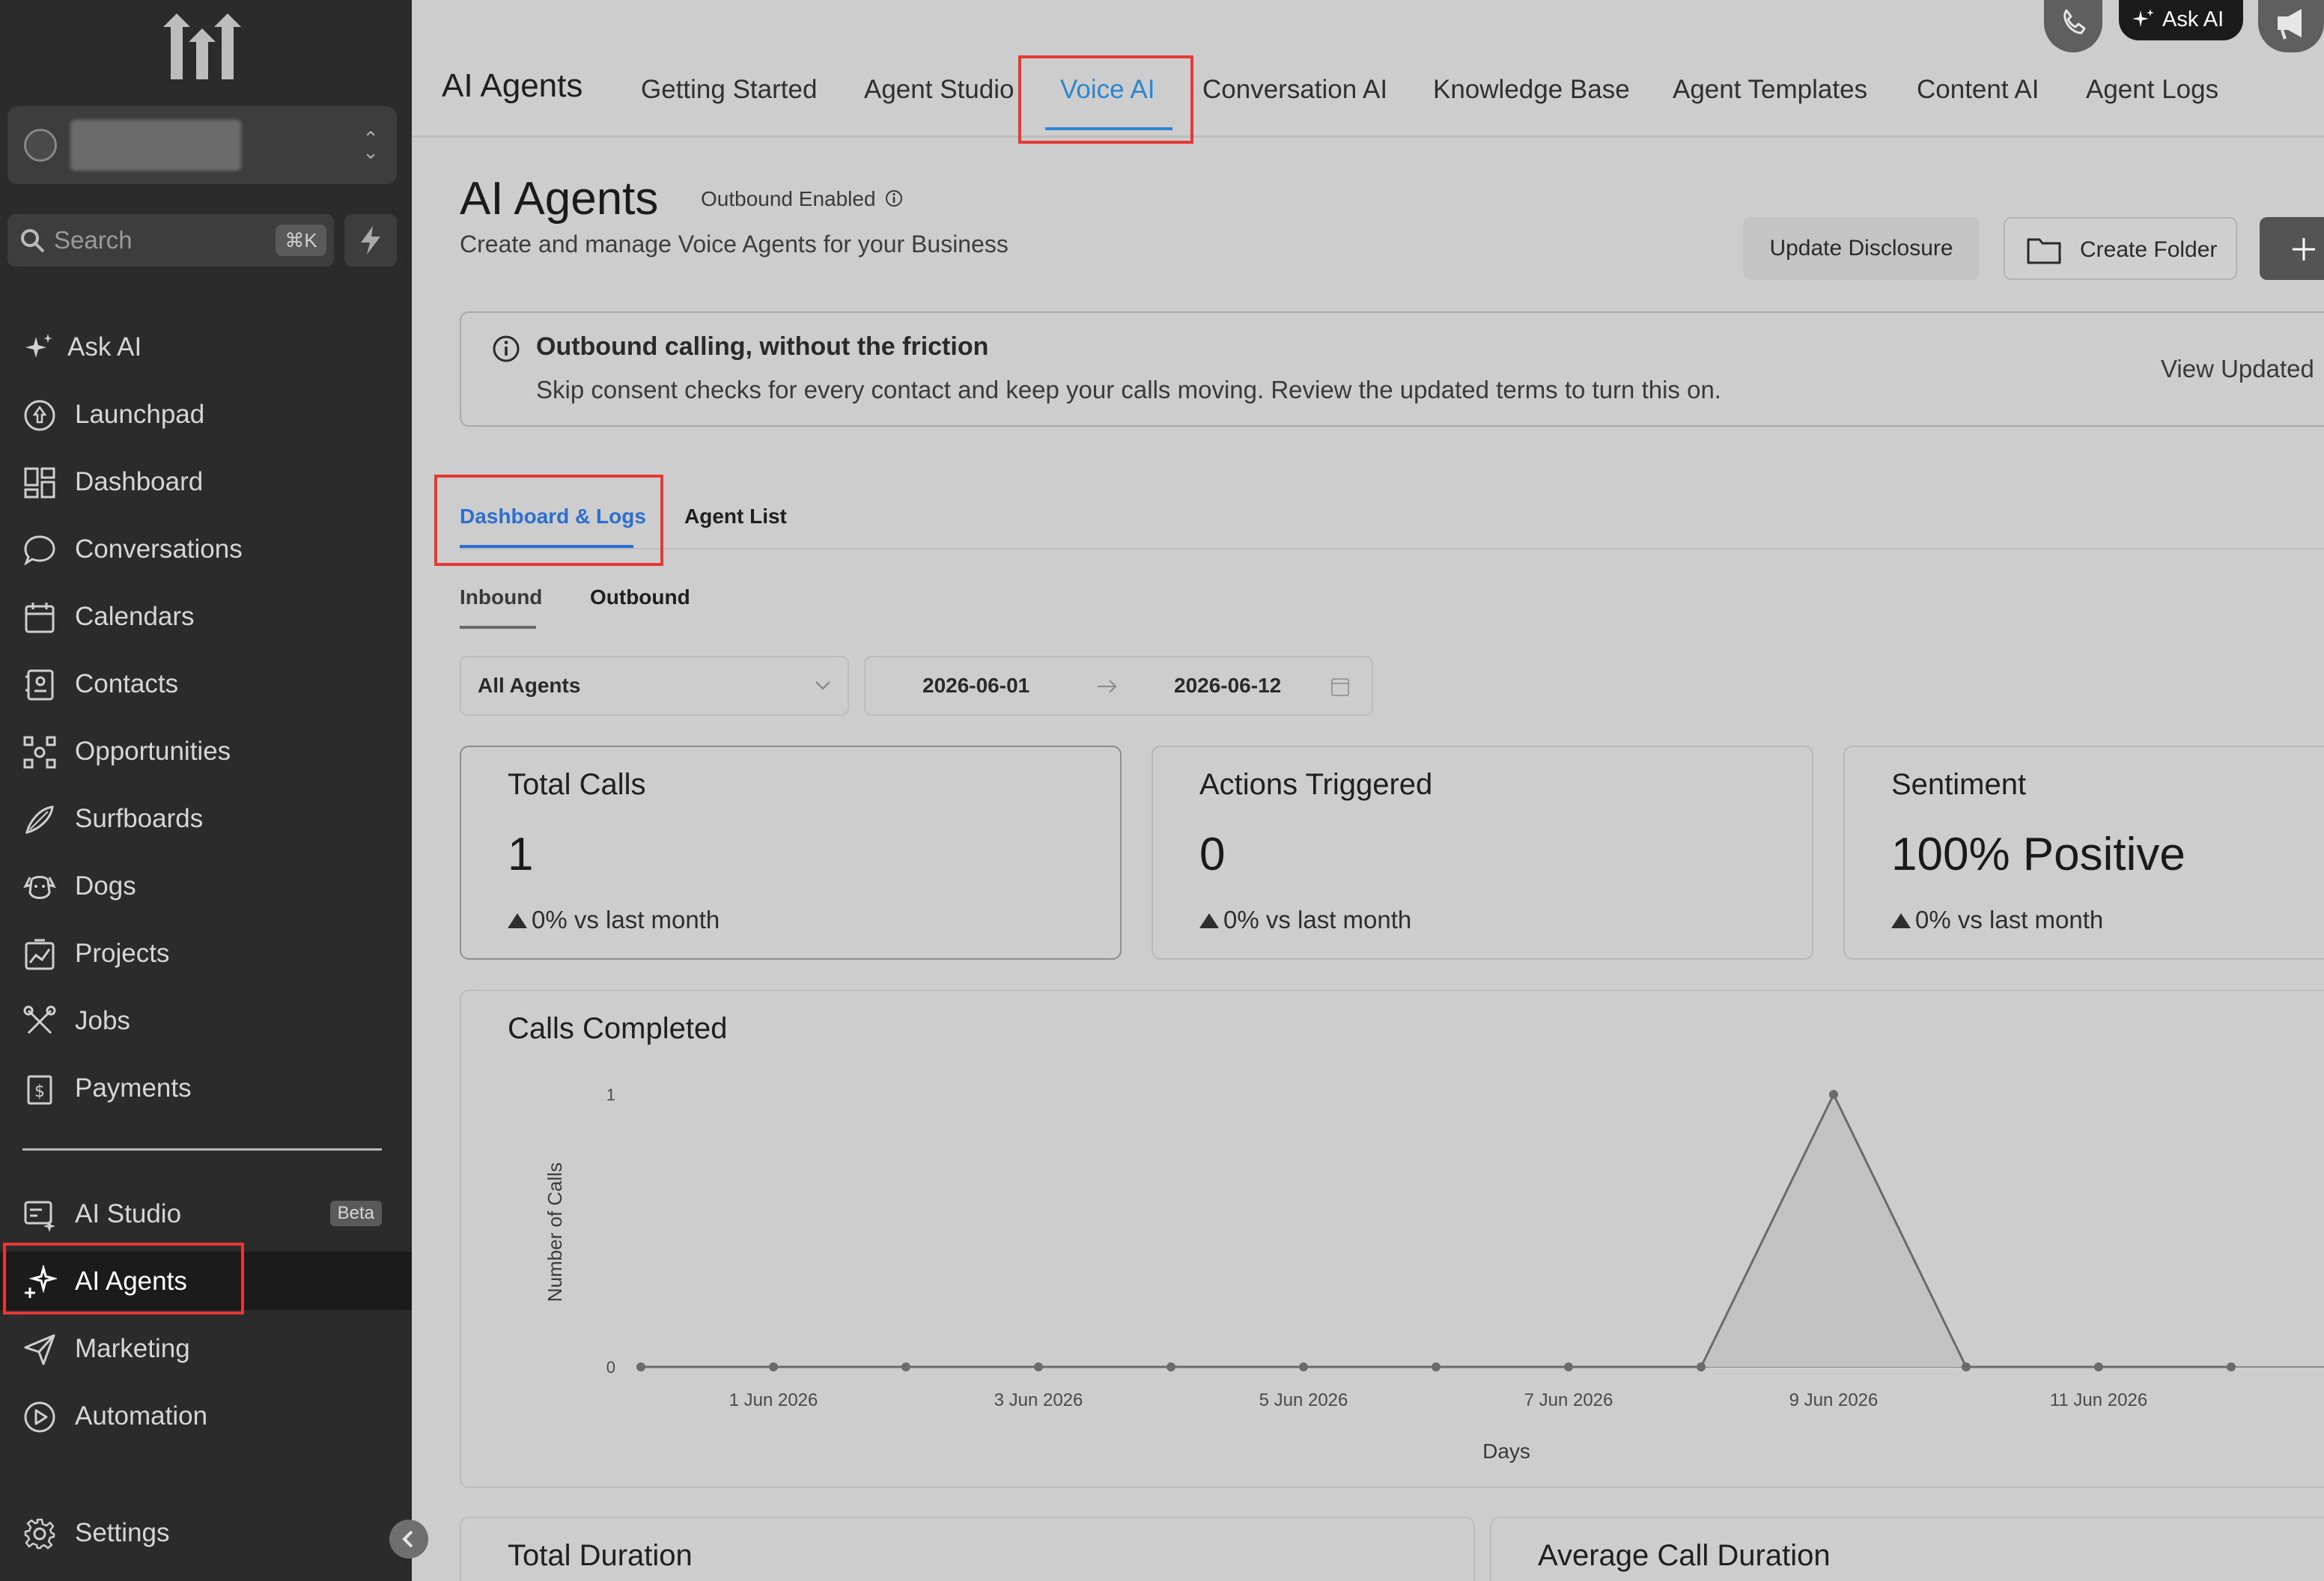 The width and height of the screenshot is (2324, 1581). I want to click on sidebar-item-label: Ask AI, so click(104, 347).